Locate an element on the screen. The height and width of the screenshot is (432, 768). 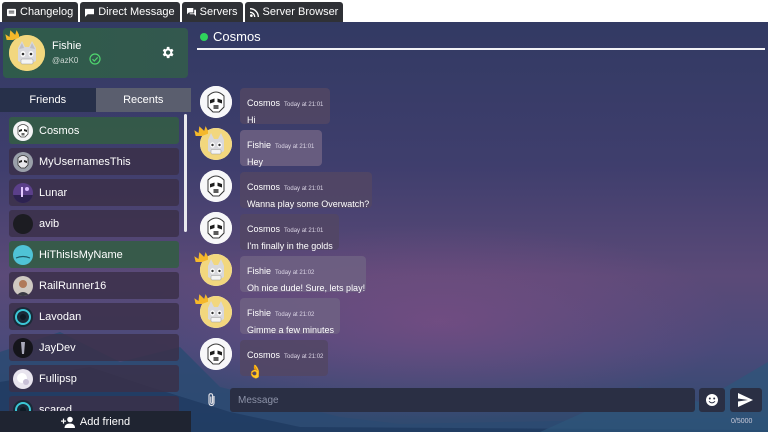
chat-icon is located at coordinates (191, 11).